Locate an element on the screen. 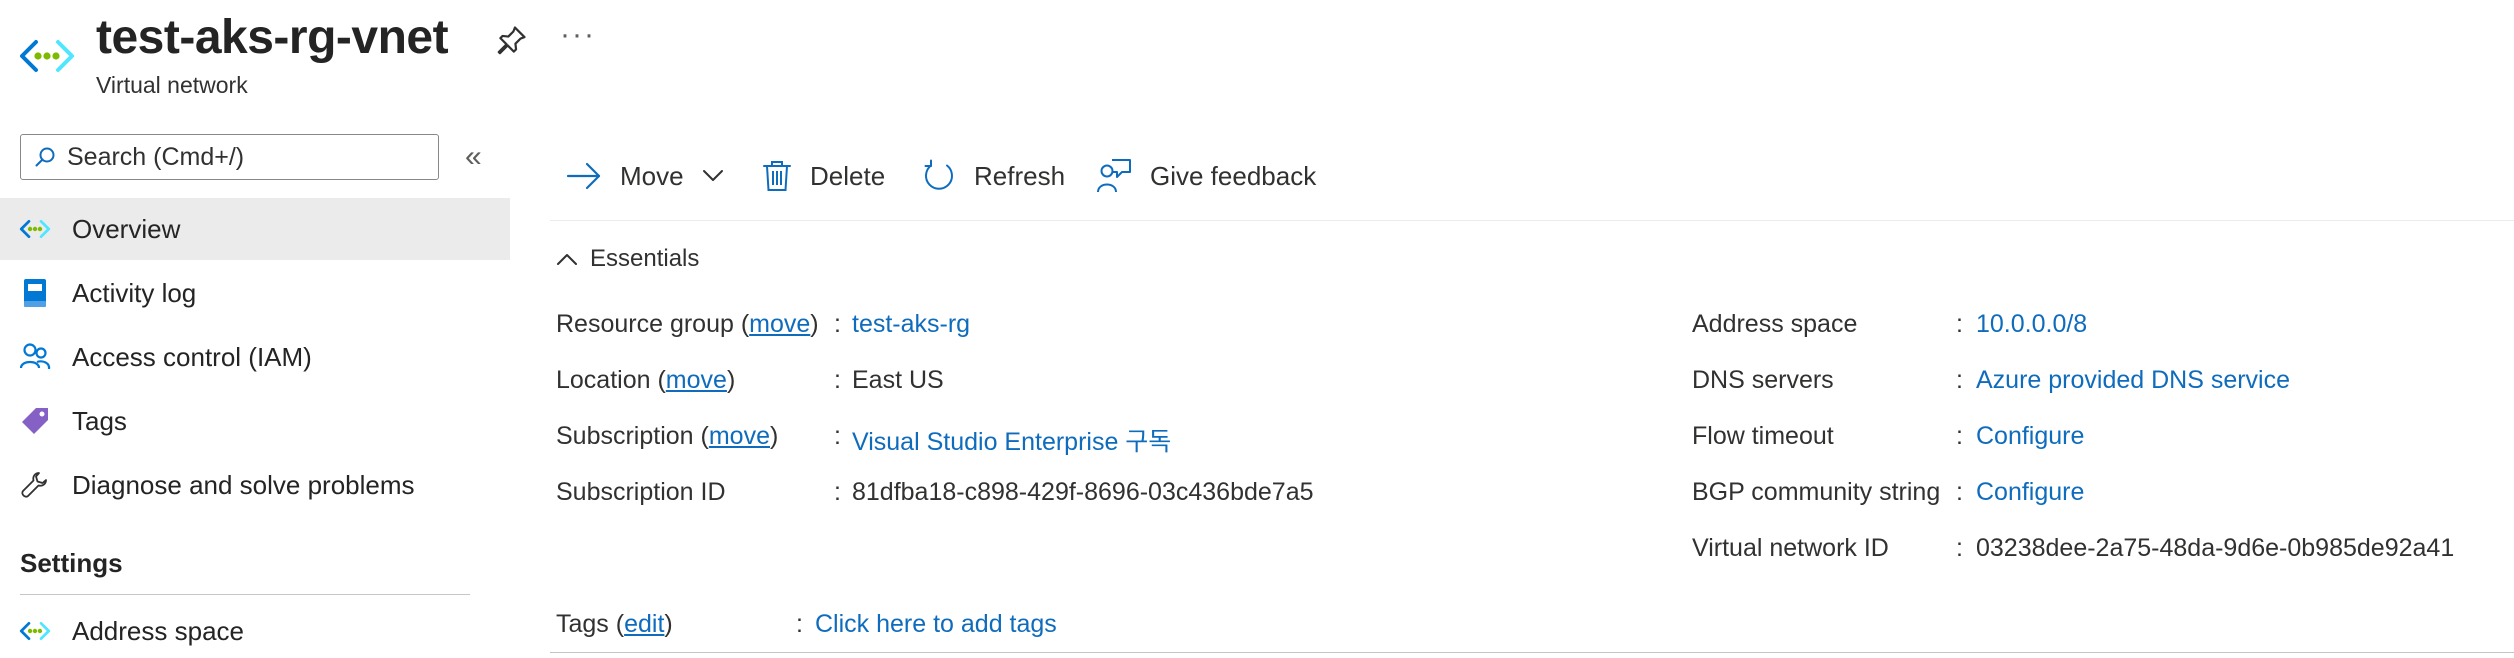 This screenshot has width=2514, height=658. delete-button: Delete is located at coordinates (823, 176).